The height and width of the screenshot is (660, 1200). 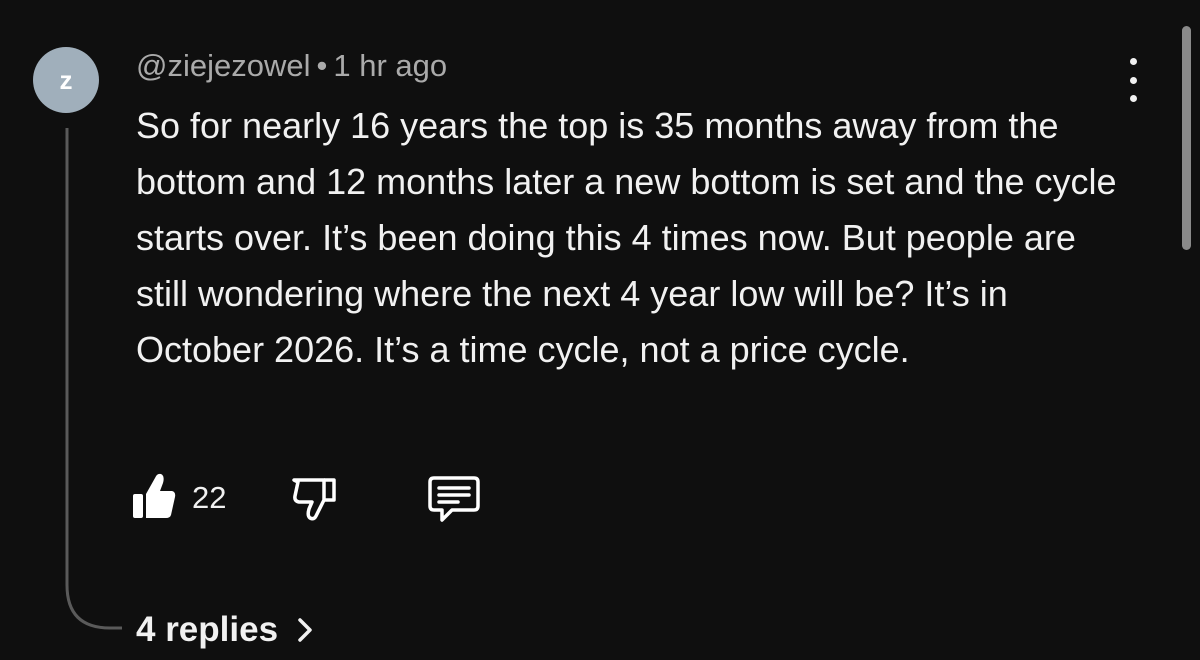 What do you see at coordinates (1133, 80) in the screenshot?
I see `more-vertical-icon` at bounding box center [1133, 80].